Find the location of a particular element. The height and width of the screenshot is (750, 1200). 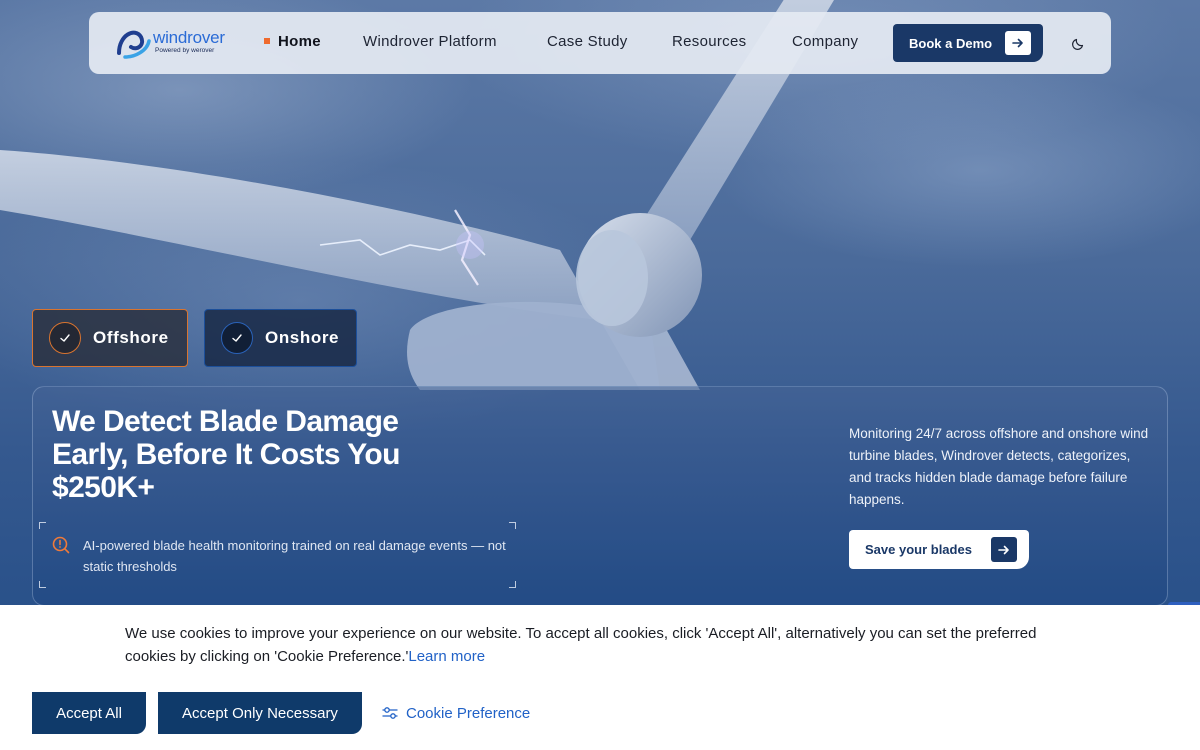

nav-item-resources: Resources is located at coordinates (709, 41).